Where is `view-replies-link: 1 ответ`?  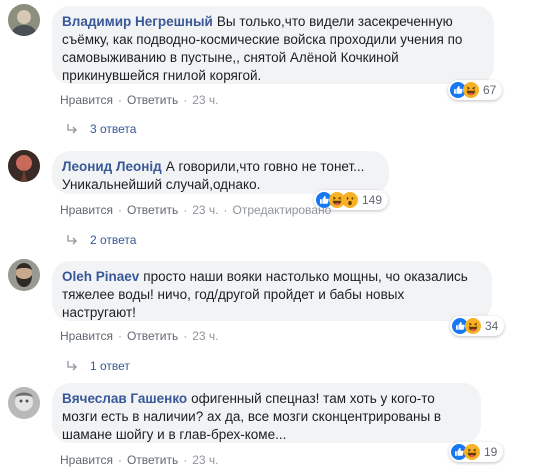
view-replies-link: 1 ответ is located at coordinates (98, 366).